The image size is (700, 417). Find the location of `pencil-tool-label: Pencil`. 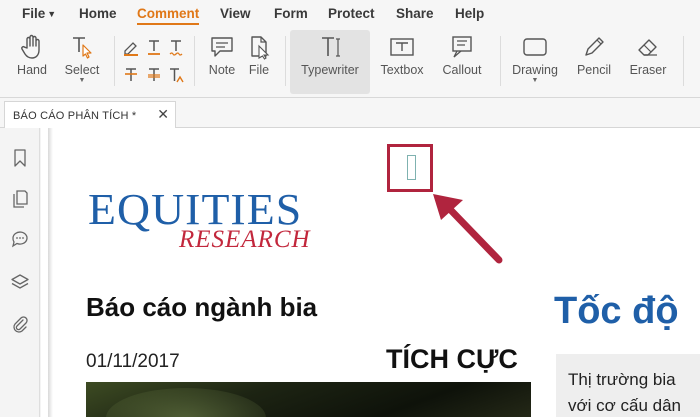

pencil-tool-label: Pencil is located at coordinates (594, 70).